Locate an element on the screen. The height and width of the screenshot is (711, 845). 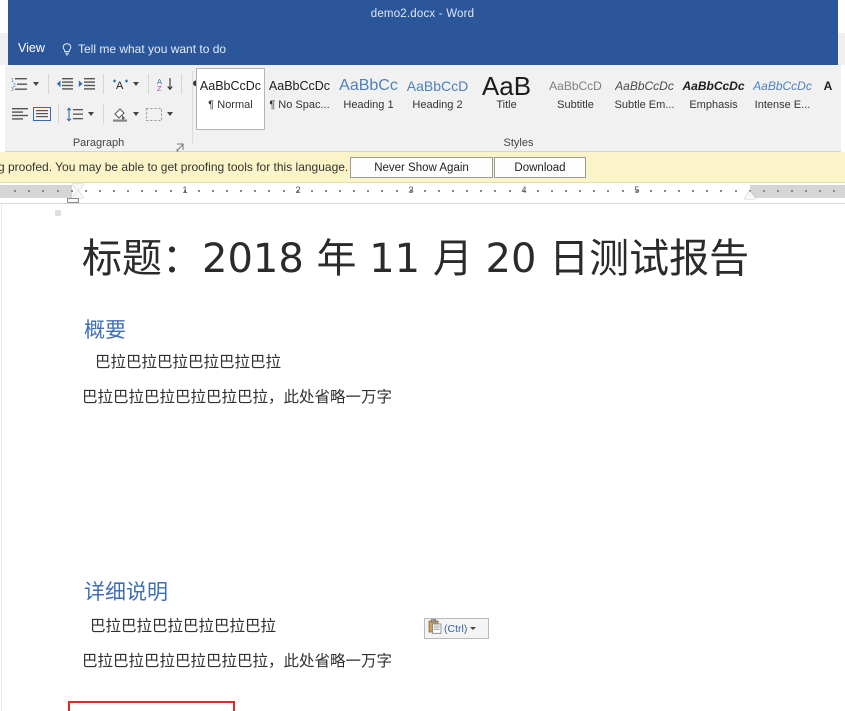
style-label: Title is located at coordinates (506, 105).